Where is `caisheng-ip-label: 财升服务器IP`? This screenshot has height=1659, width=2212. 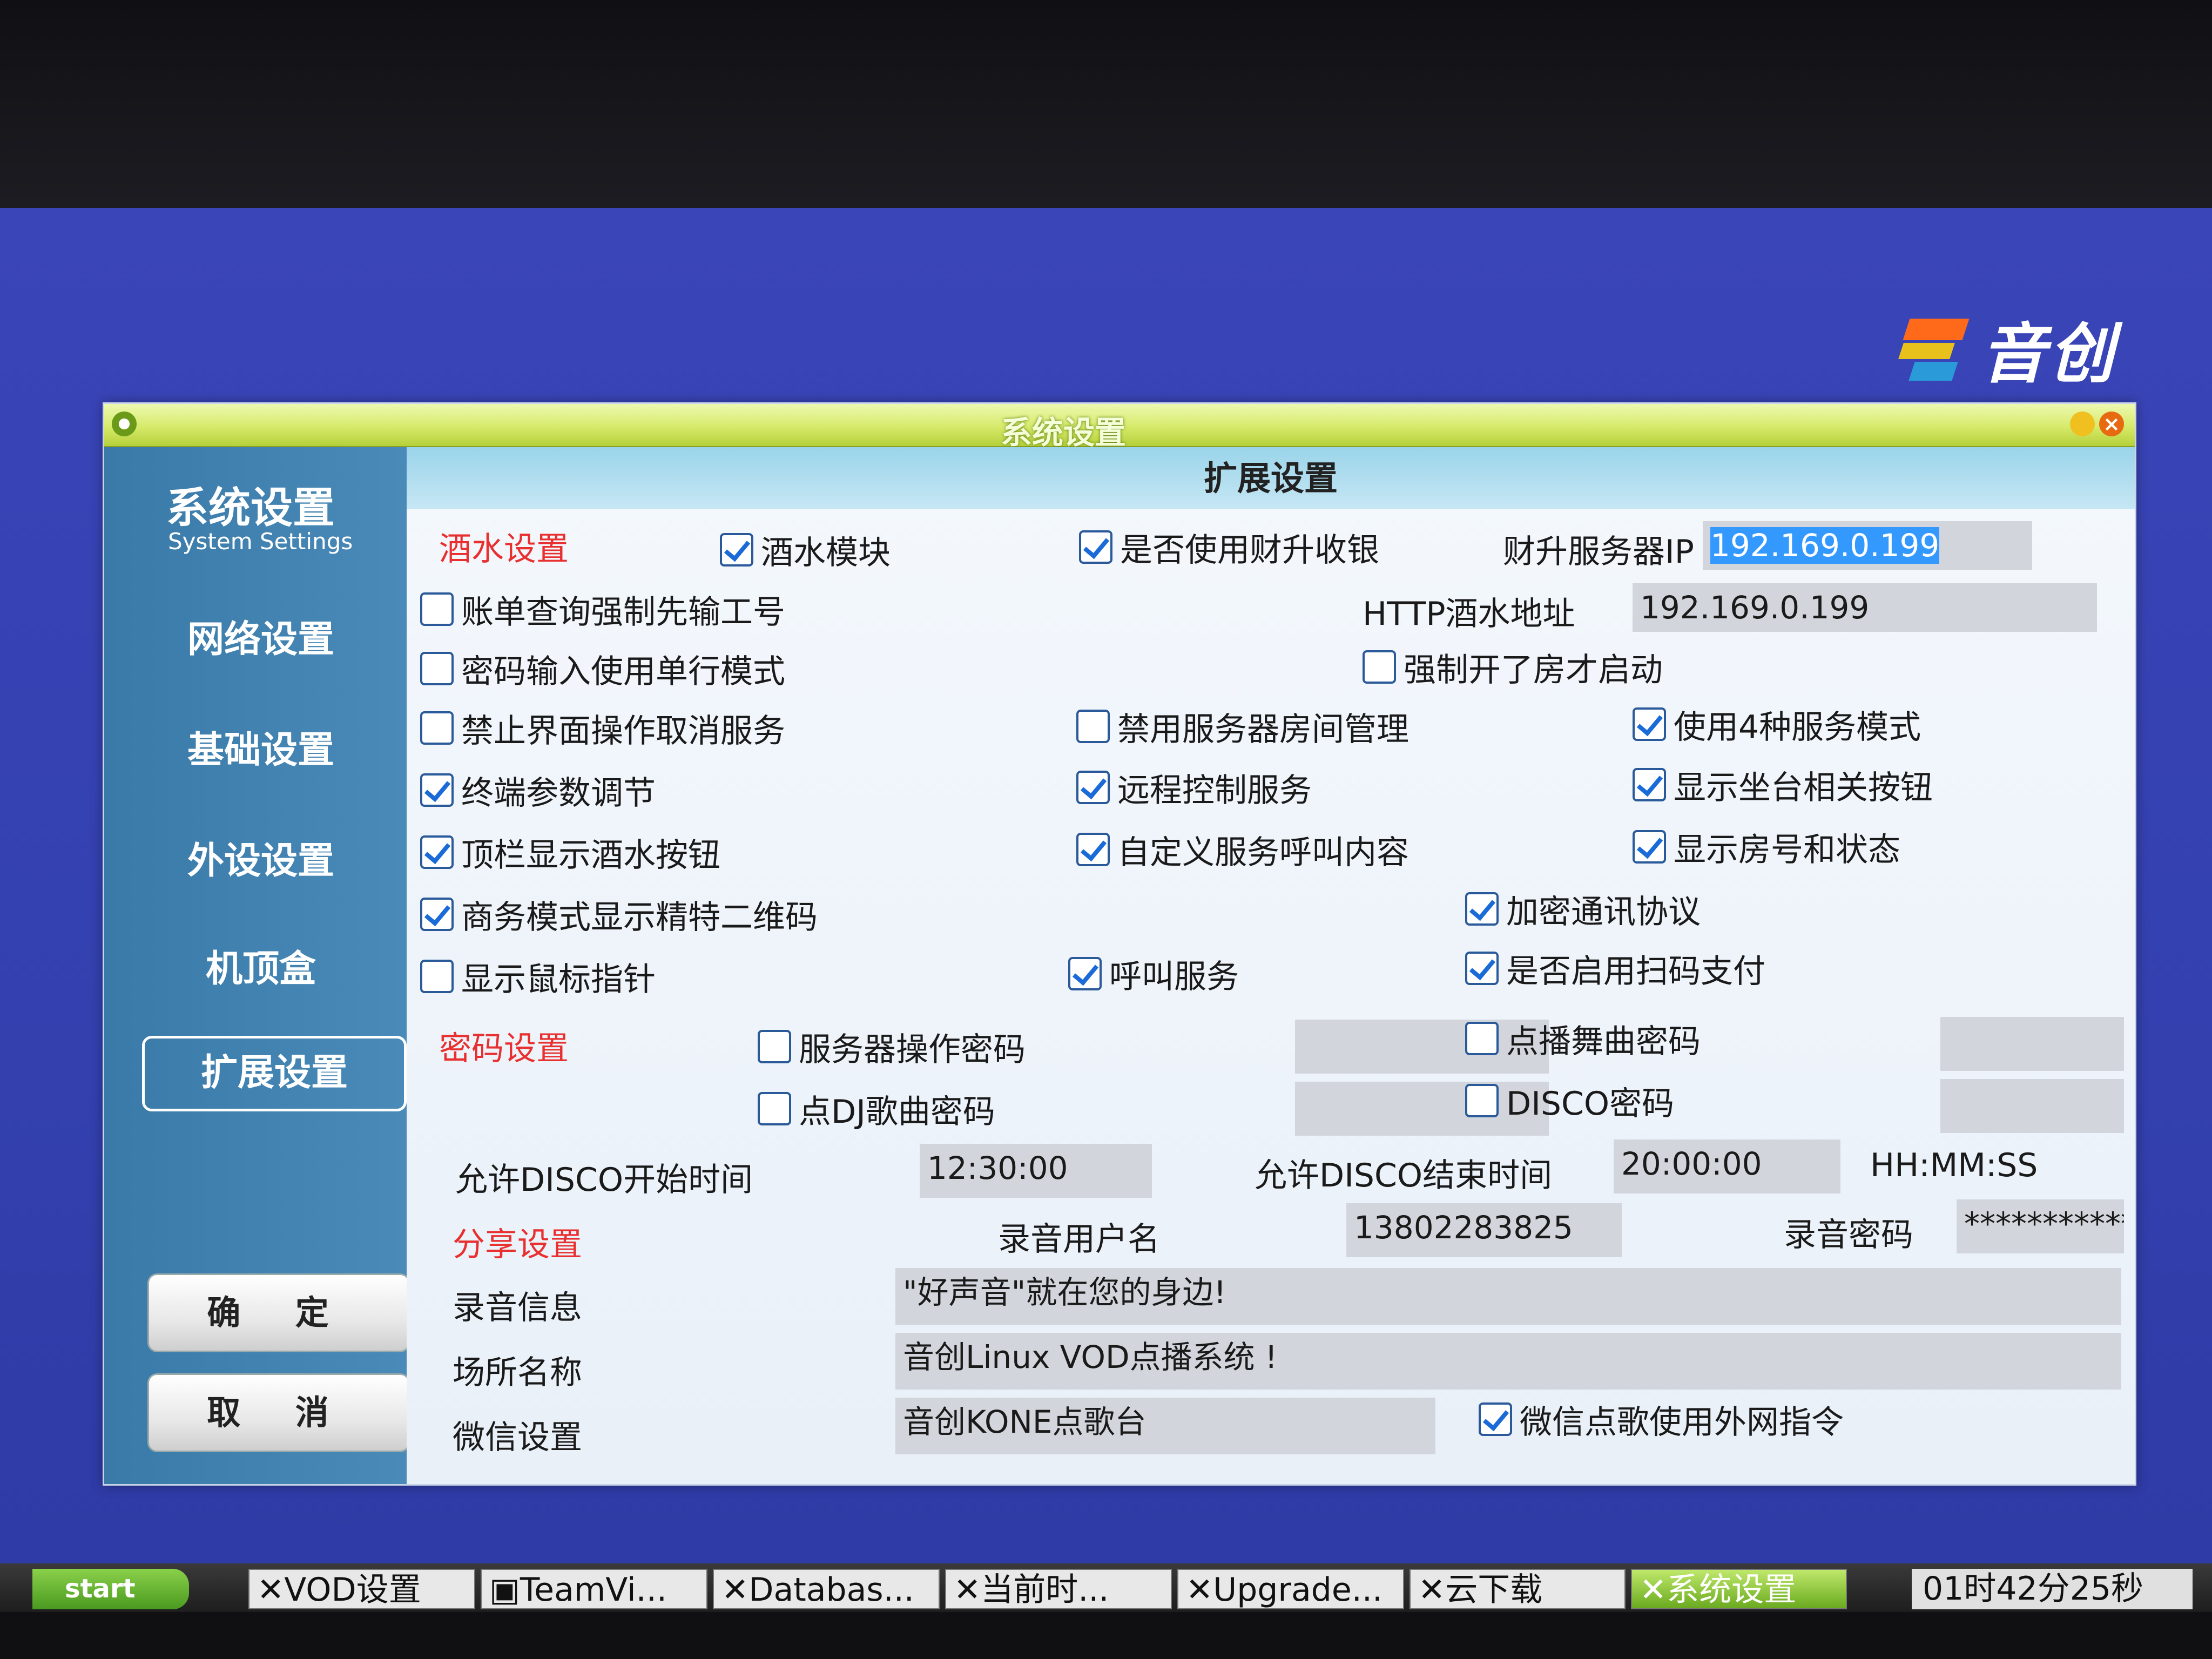 caisheng-ip-label: 财升服务器IP is located at coordinates (1598, 552).